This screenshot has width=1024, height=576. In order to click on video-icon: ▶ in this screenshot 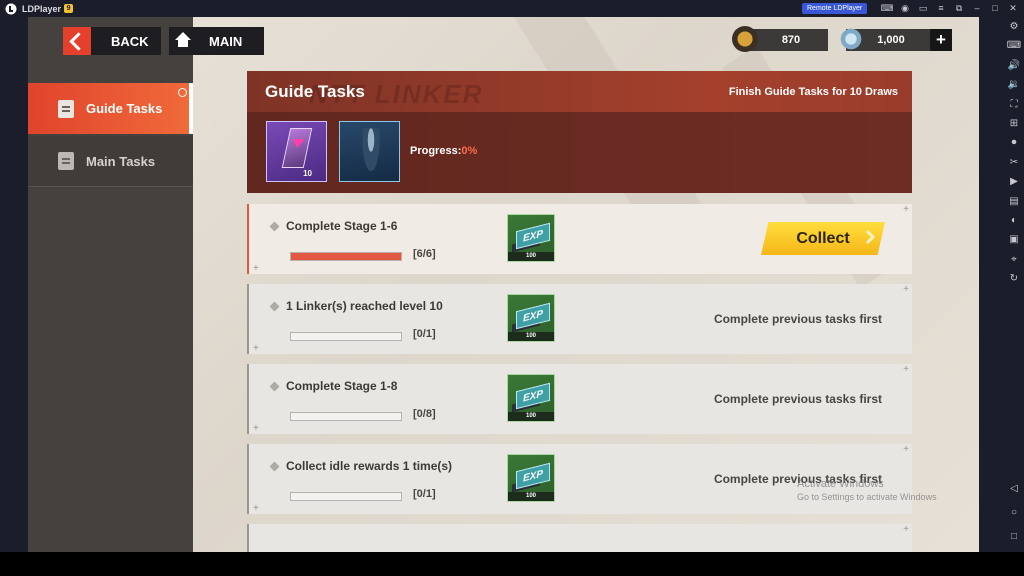, I will do `click(1014, 181)`.